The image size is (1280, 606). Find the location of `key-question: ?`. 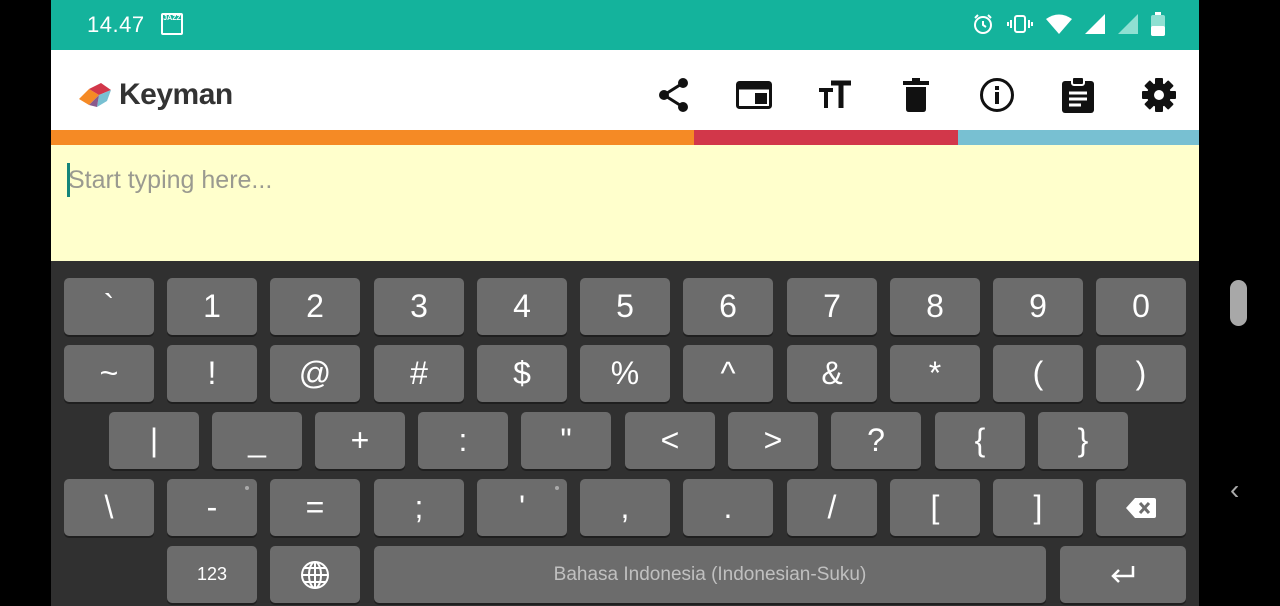

key-question: ? is located at coordinates (876, 440).